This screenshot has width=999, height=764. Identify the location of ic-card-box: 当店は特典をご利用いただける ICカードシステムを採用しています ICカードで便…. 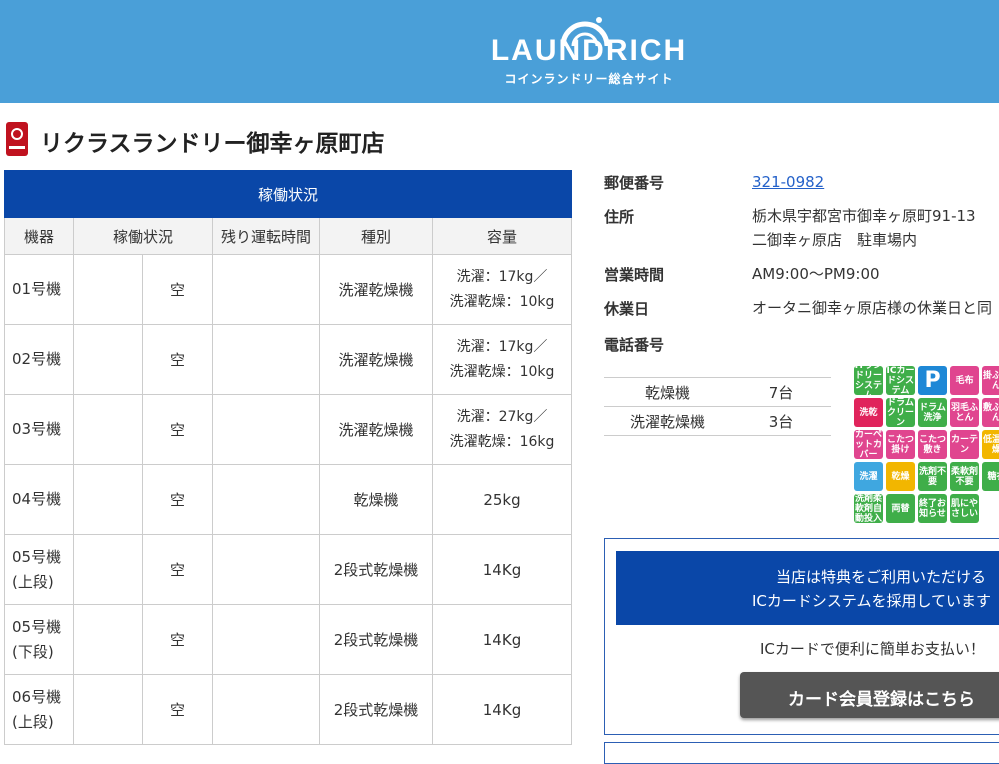
(801, 636).